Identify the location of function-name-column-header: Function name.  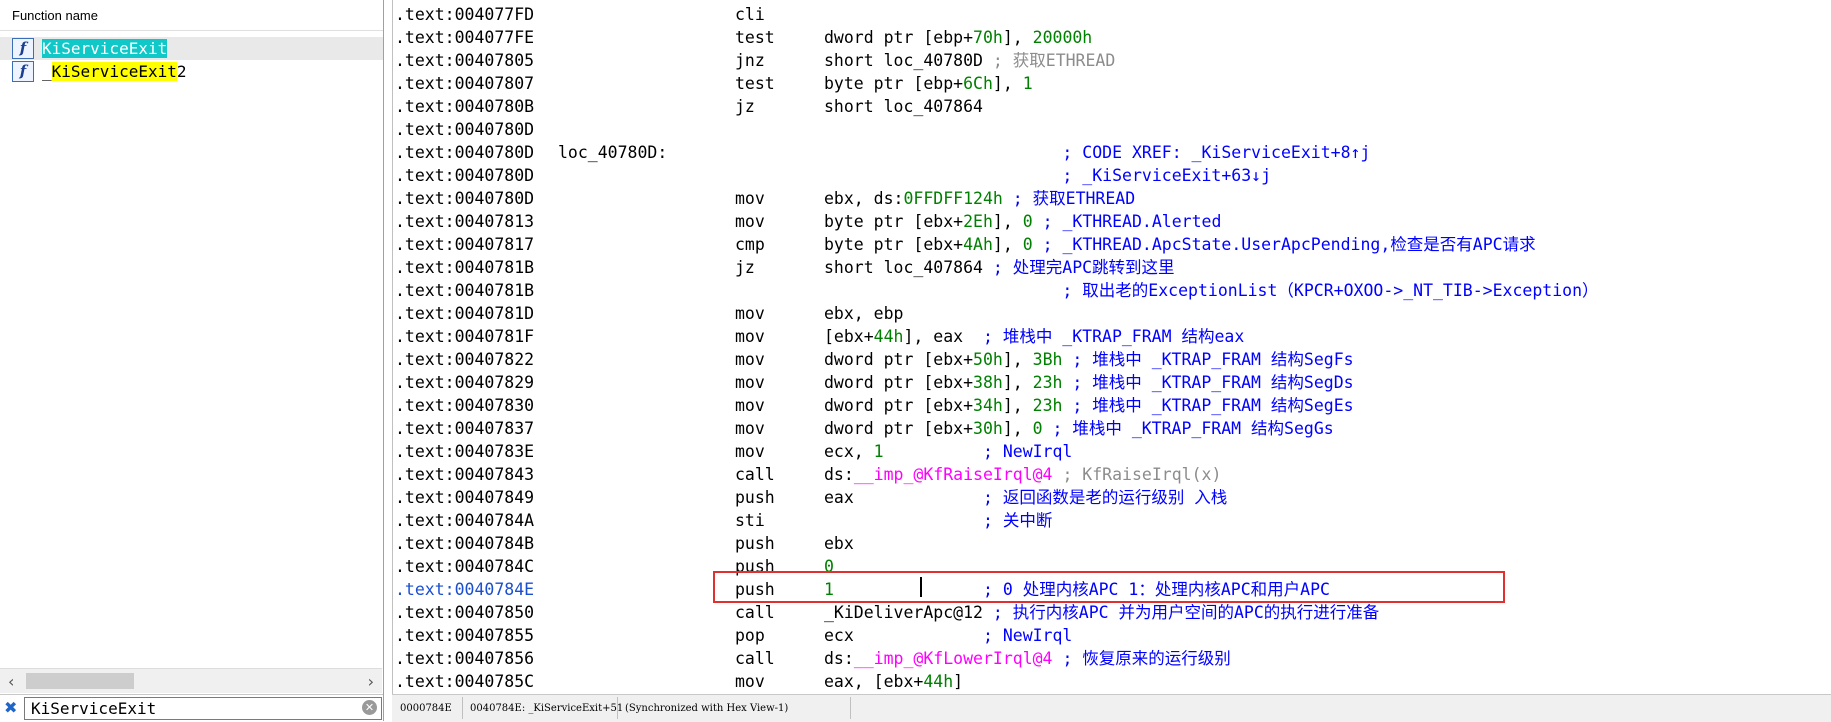
(55, 15).